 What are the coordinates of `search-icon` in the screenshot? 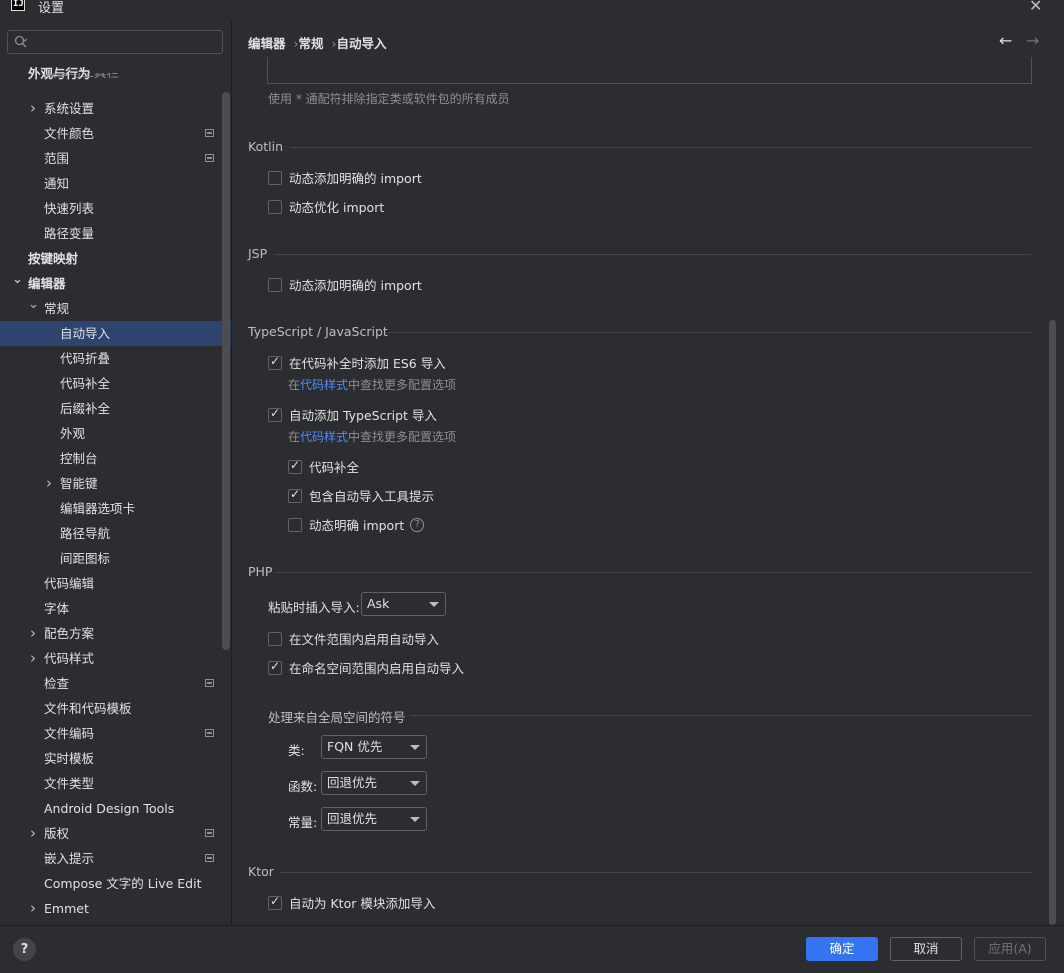 It's located at (21, 41).